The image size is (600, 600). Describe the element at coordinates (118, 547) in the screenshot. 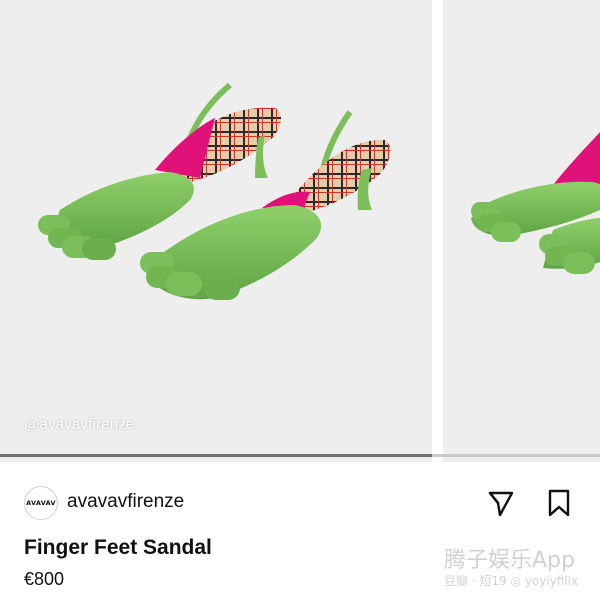

I see `product-name: Finger Feet Sandal` at that location.